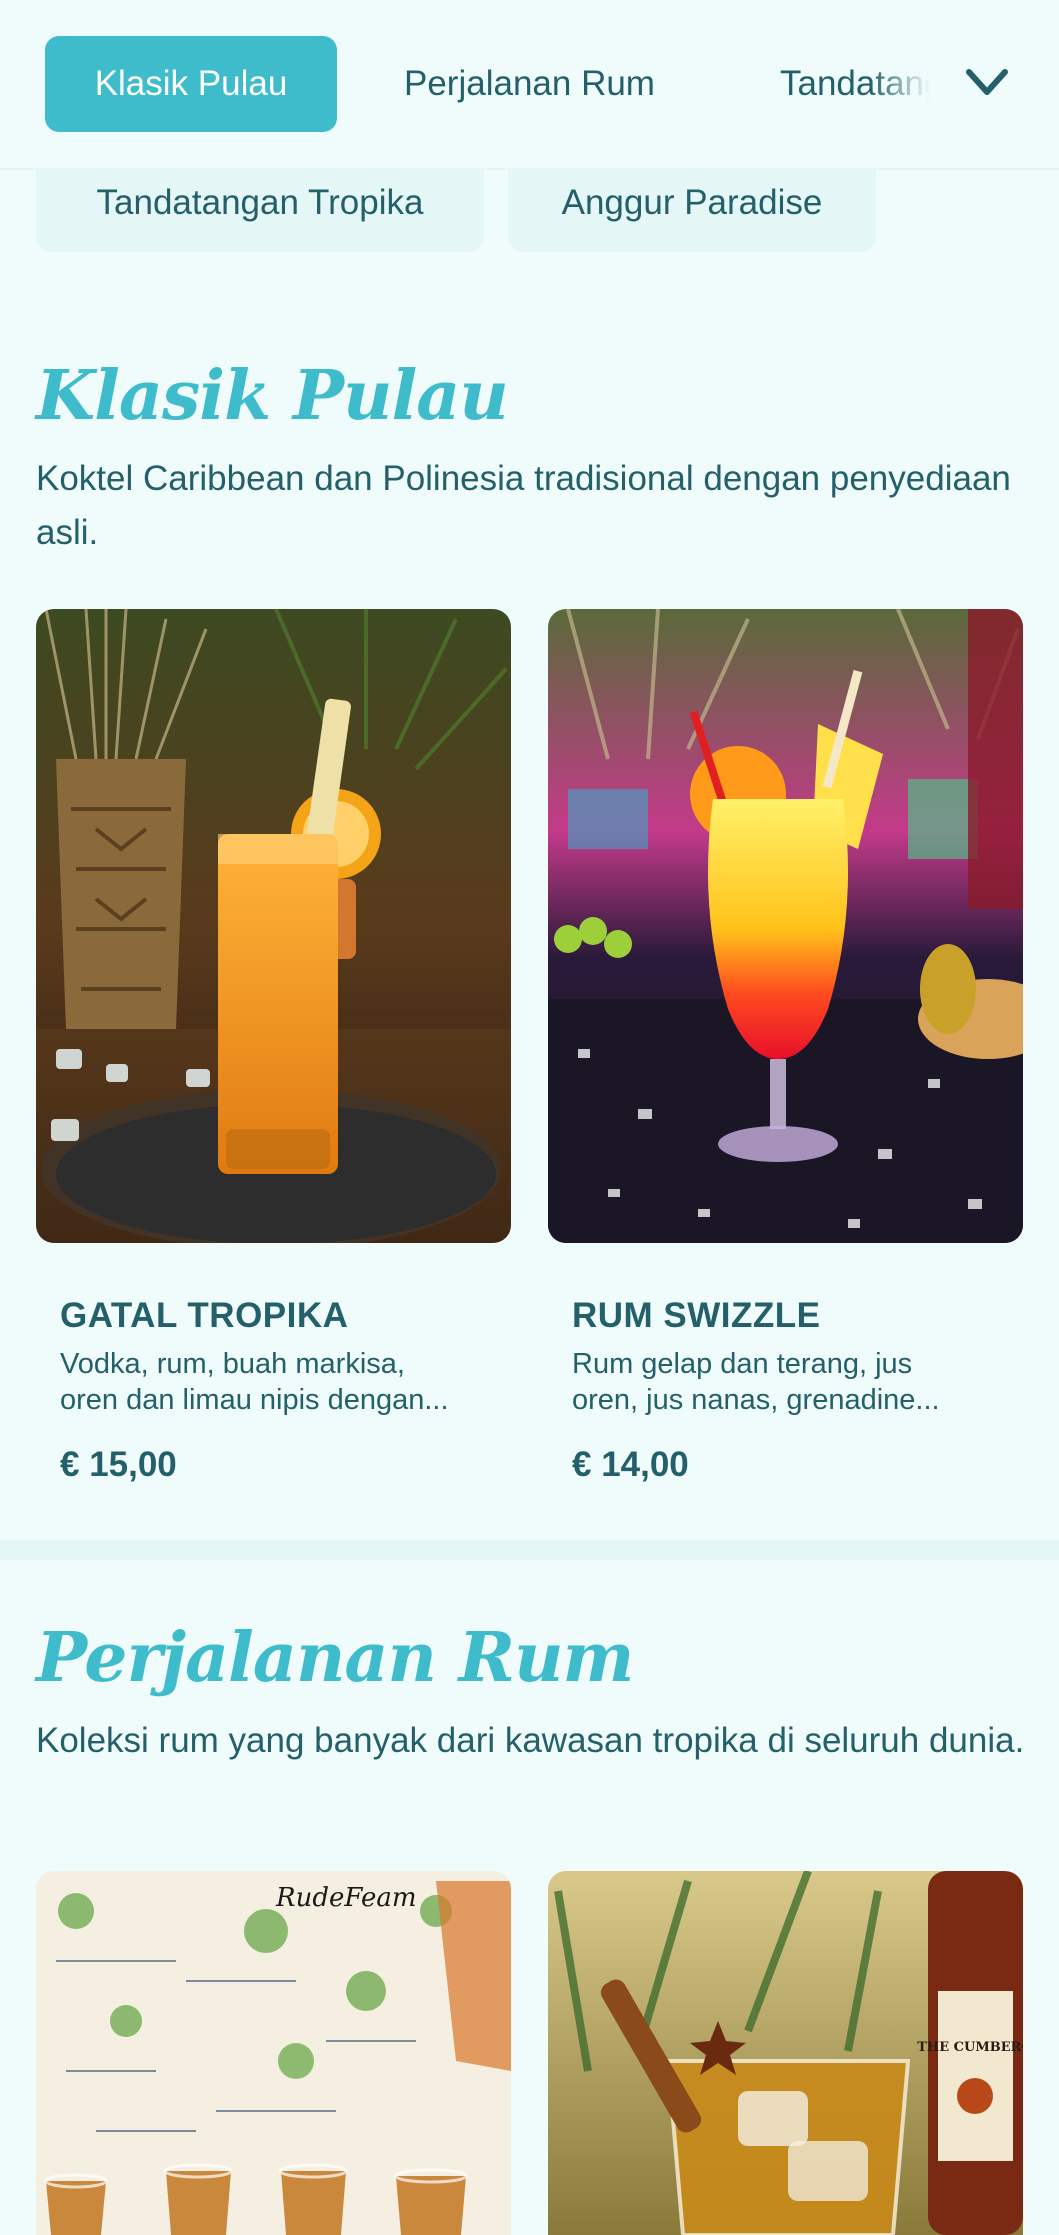  I want to click on drink-photo-rum-swizzle, so click(785, 926).